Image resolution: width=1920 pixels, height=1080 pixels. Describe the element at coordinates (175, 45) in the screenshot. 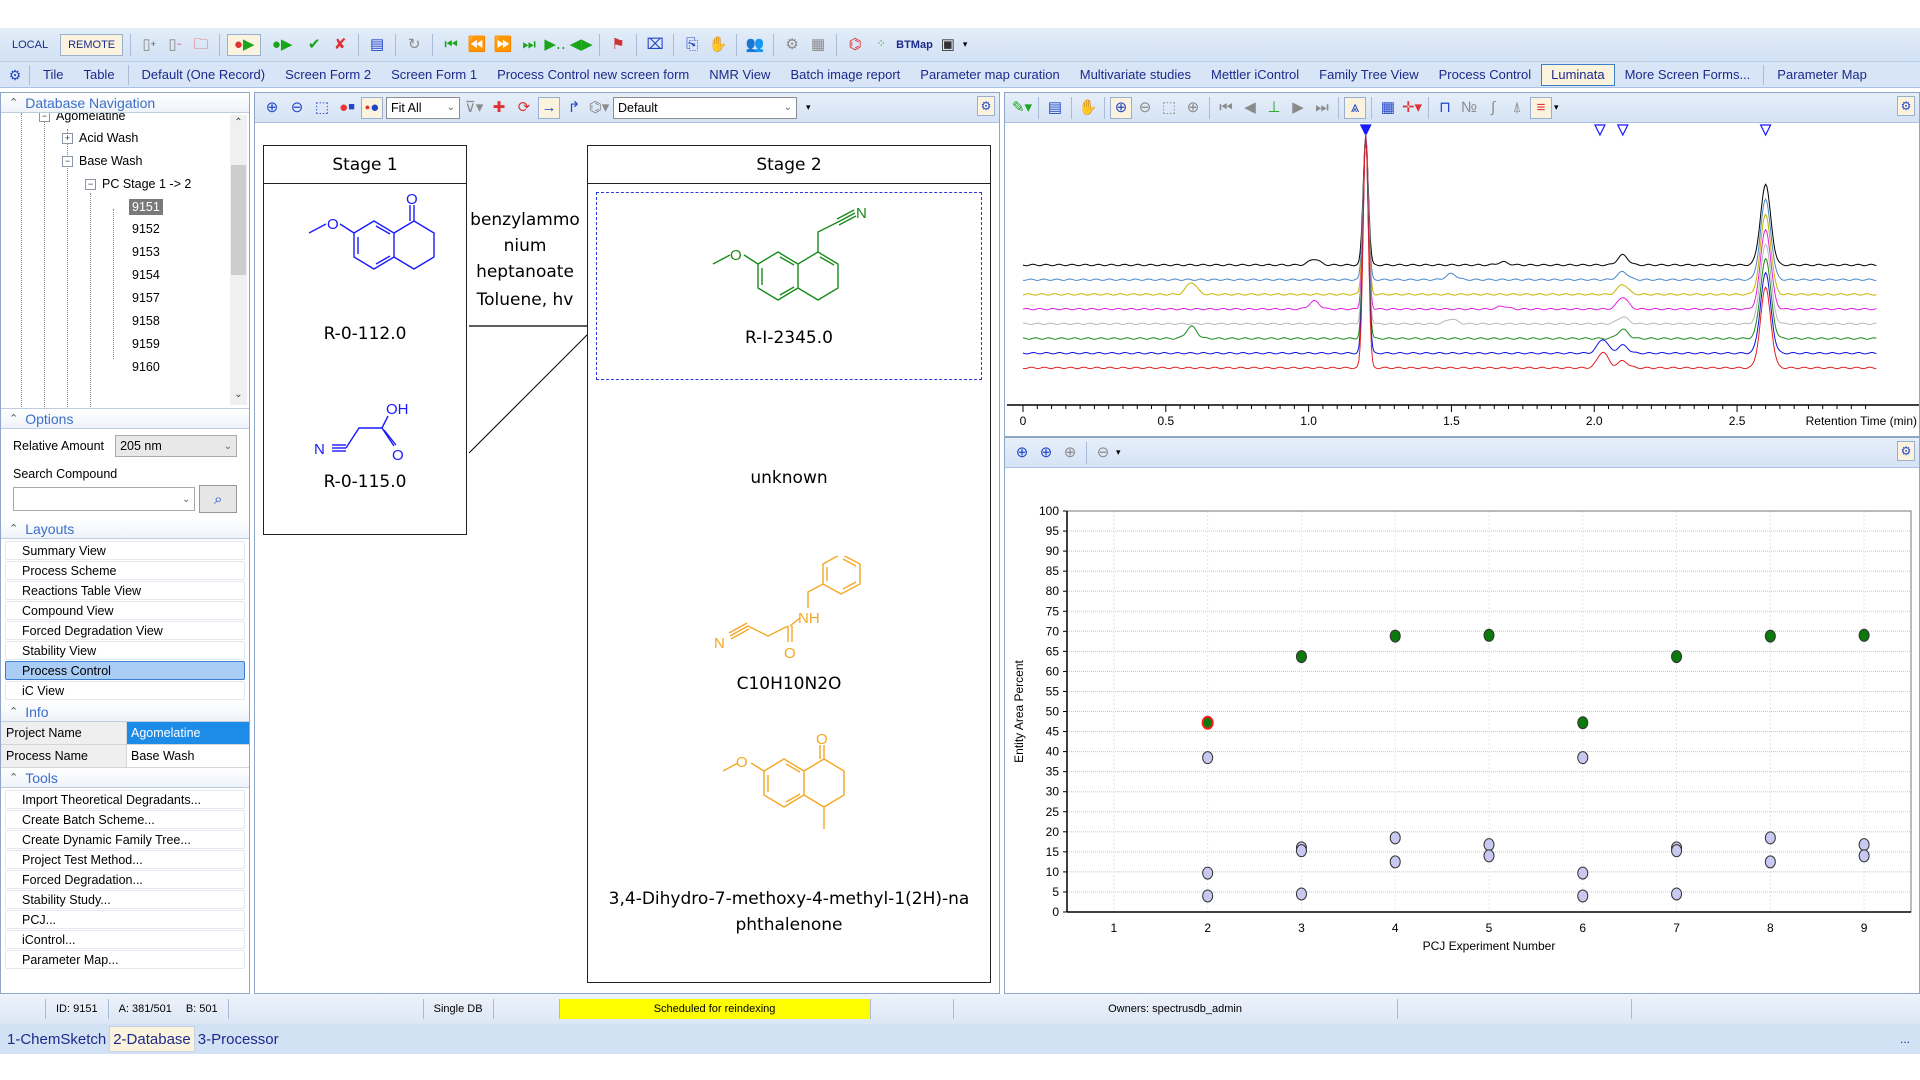

I see `delete-record-icon: ▯ −` at that location.